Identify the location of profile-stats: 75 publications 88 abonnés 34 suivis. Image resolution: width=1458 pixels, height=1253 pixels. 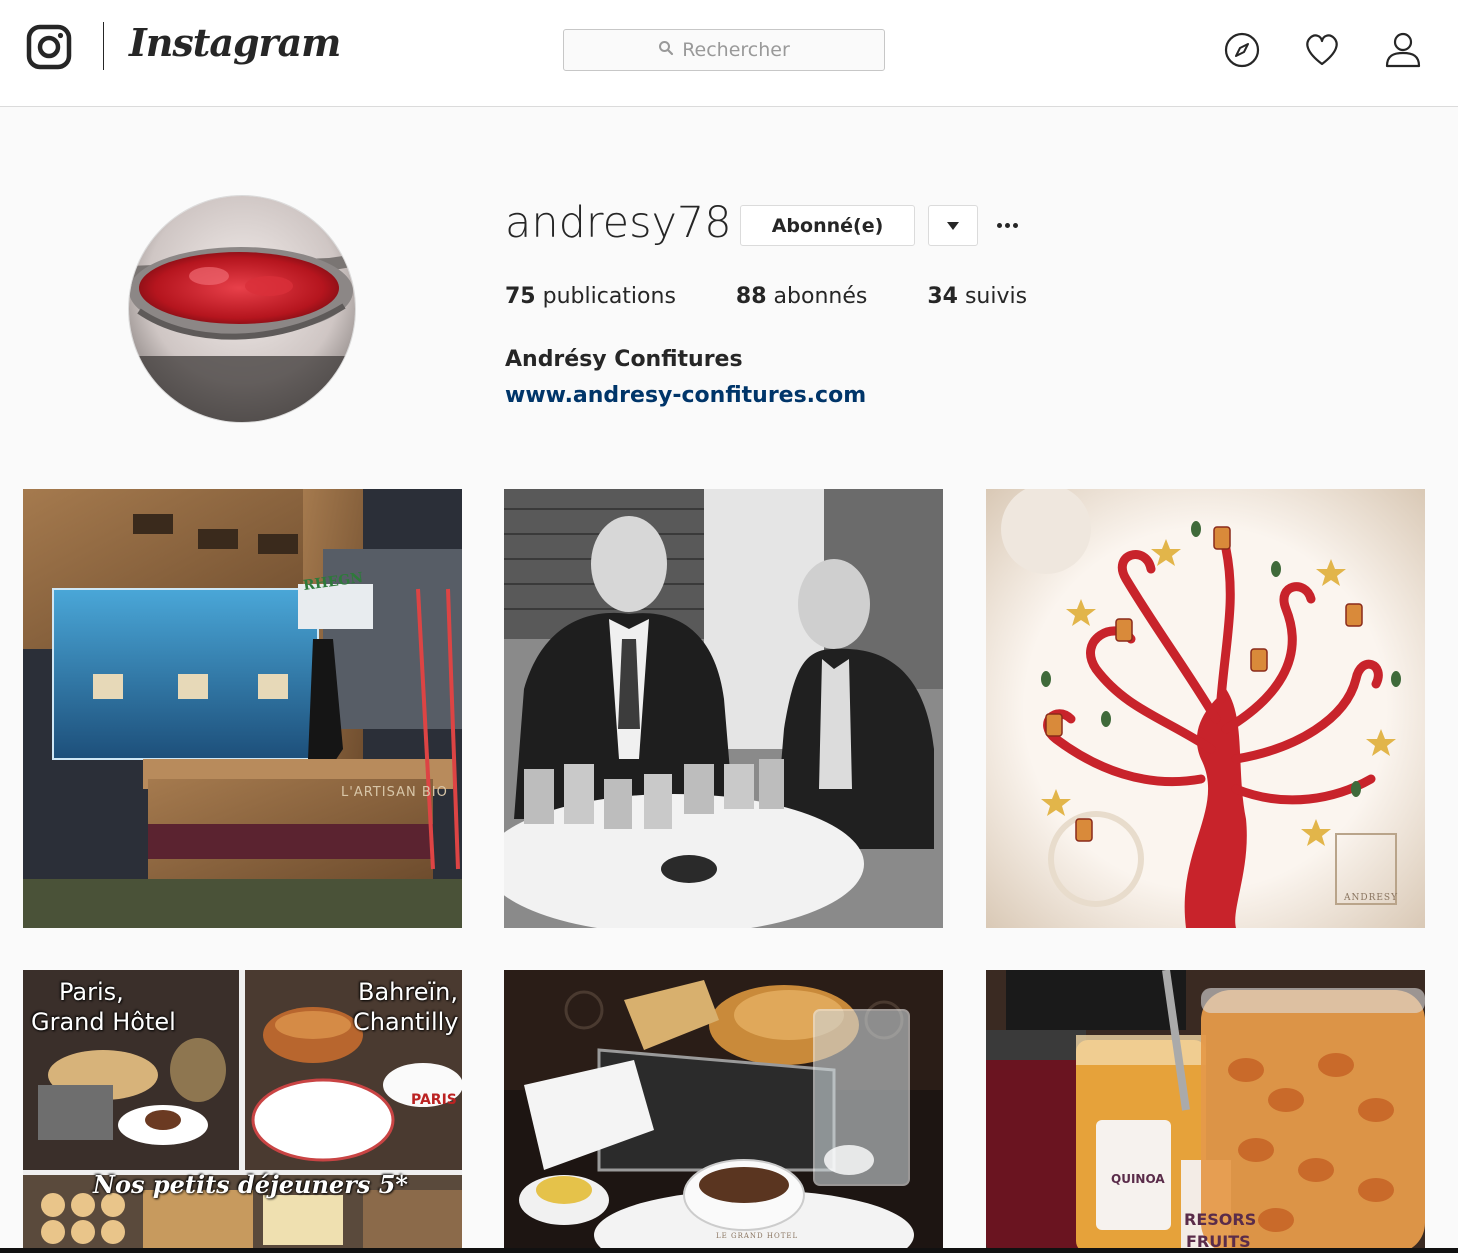
(796, 296).